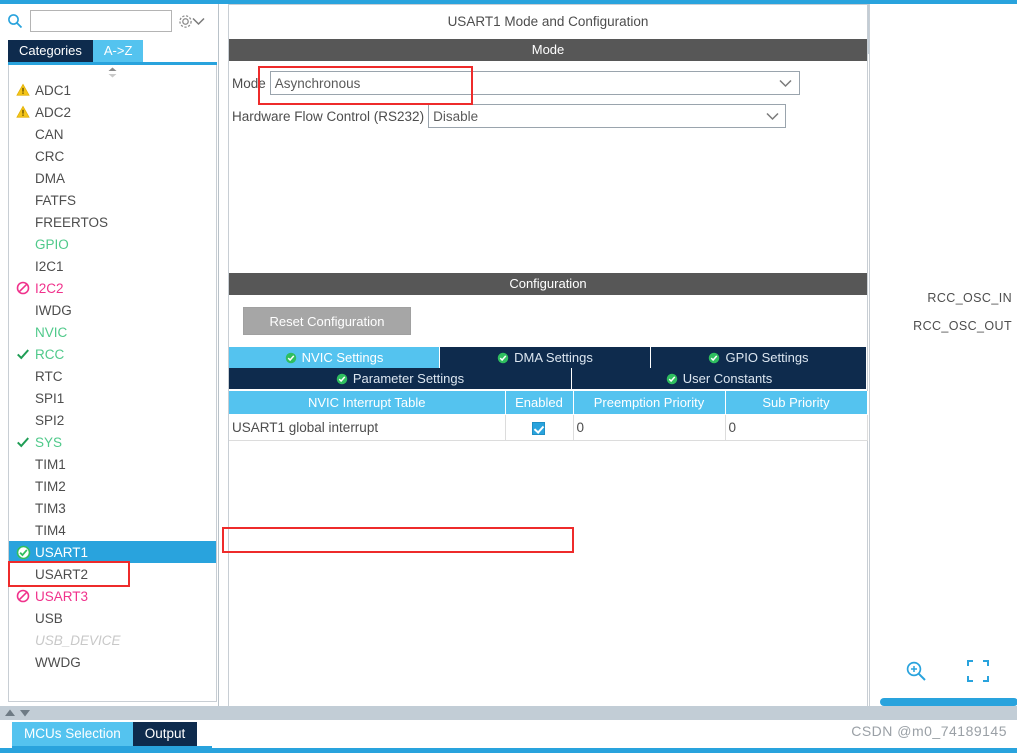 This screenshot has height=753, width=1017. I want to click on sidebar-item-rtc: RTC, so click(112, 376).